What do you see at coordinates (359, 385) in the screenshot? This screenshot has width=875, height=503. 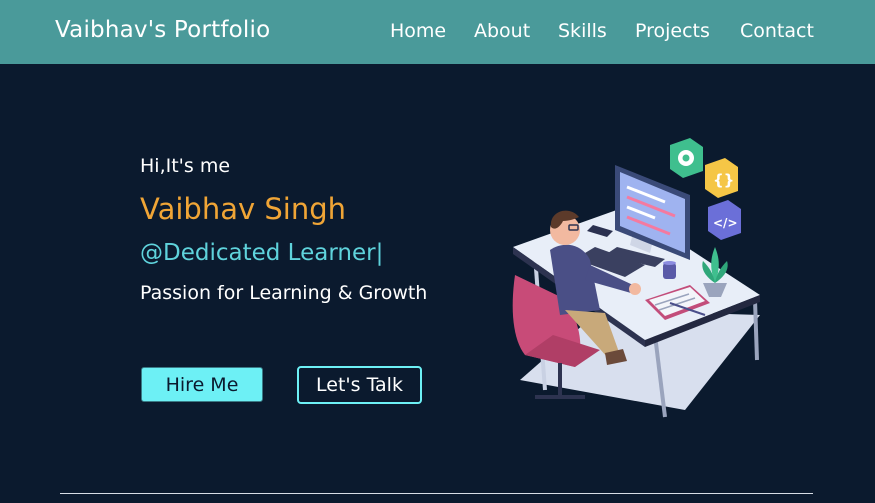 I see `lets-talk-button: Let's Talk` at bounding box center [359, 385].